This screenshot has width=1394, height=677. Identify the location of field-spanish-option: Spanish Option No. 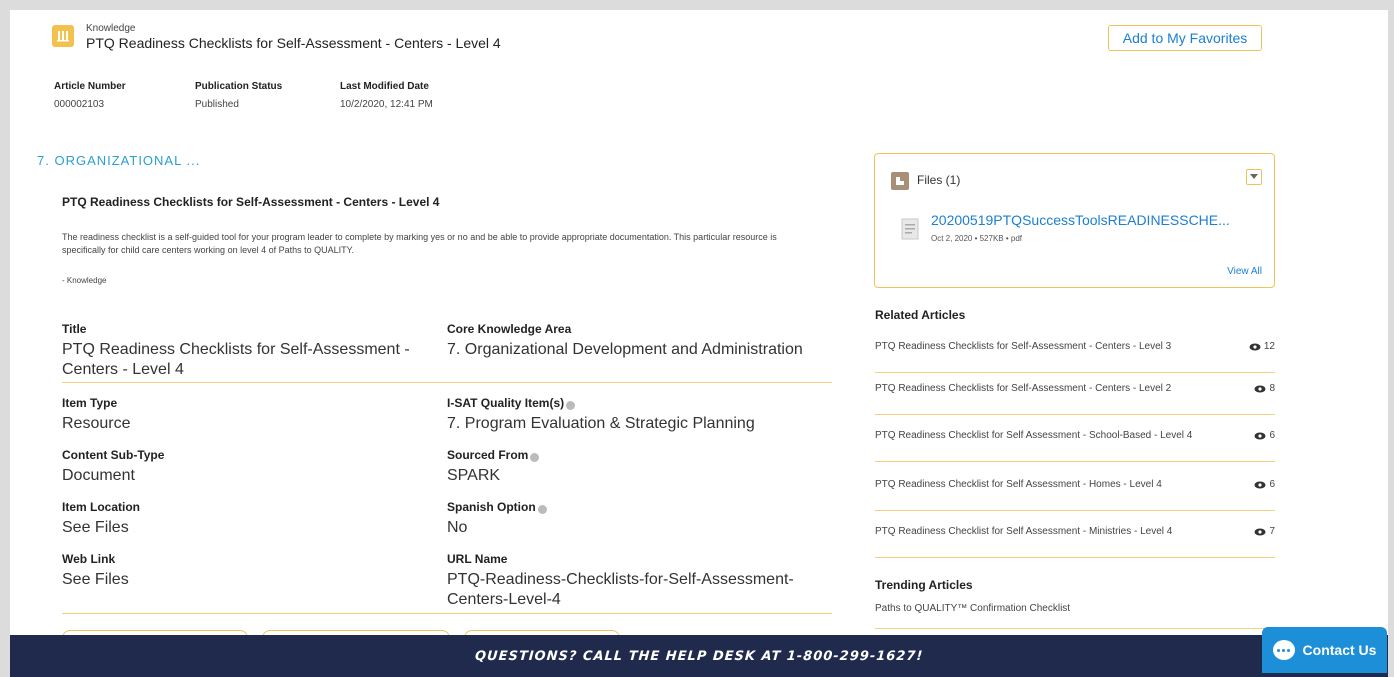
(642, 519).